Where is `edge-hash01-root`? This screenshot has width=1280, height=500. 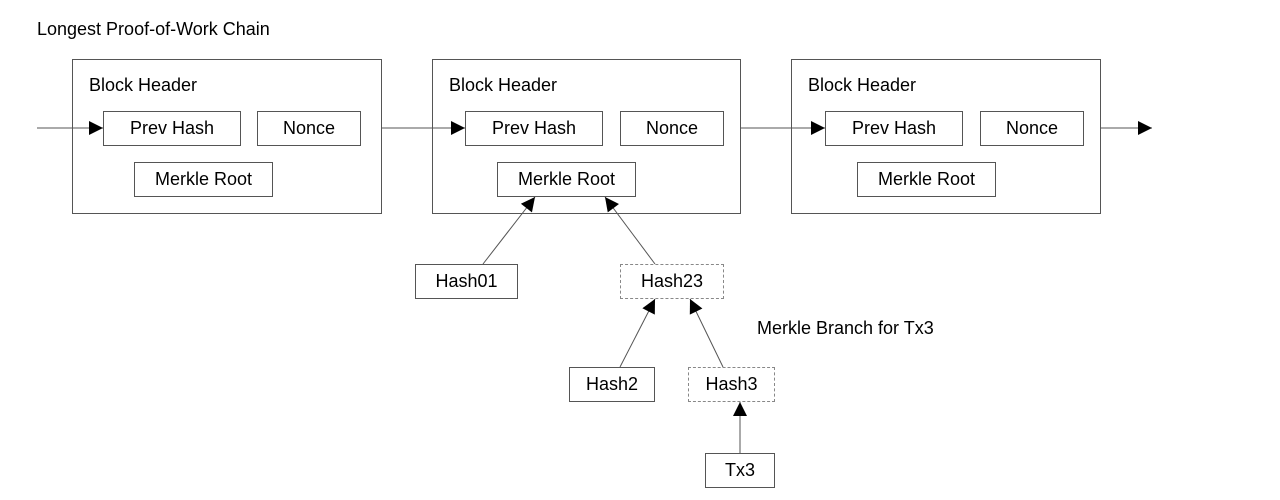 edge-hash01-root is located at coordinates (509, 230).